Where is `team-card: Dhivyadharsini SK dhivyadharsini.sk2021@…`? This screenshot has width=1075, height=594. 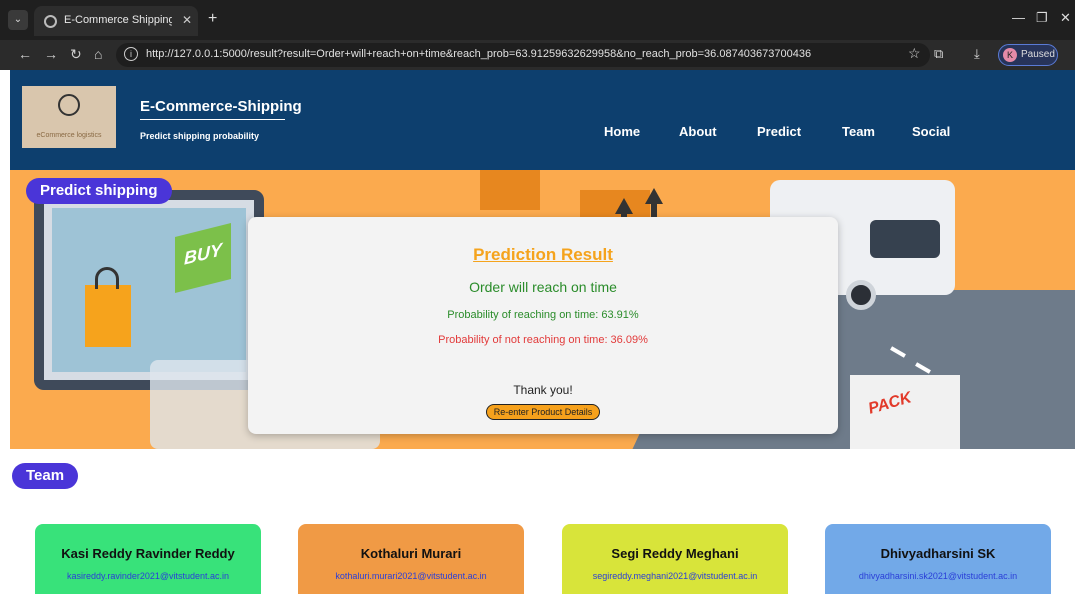
team-card: Dhivyadharsini SK dhivyadharsini.sk2021@… is located at coordinates (938, 559).